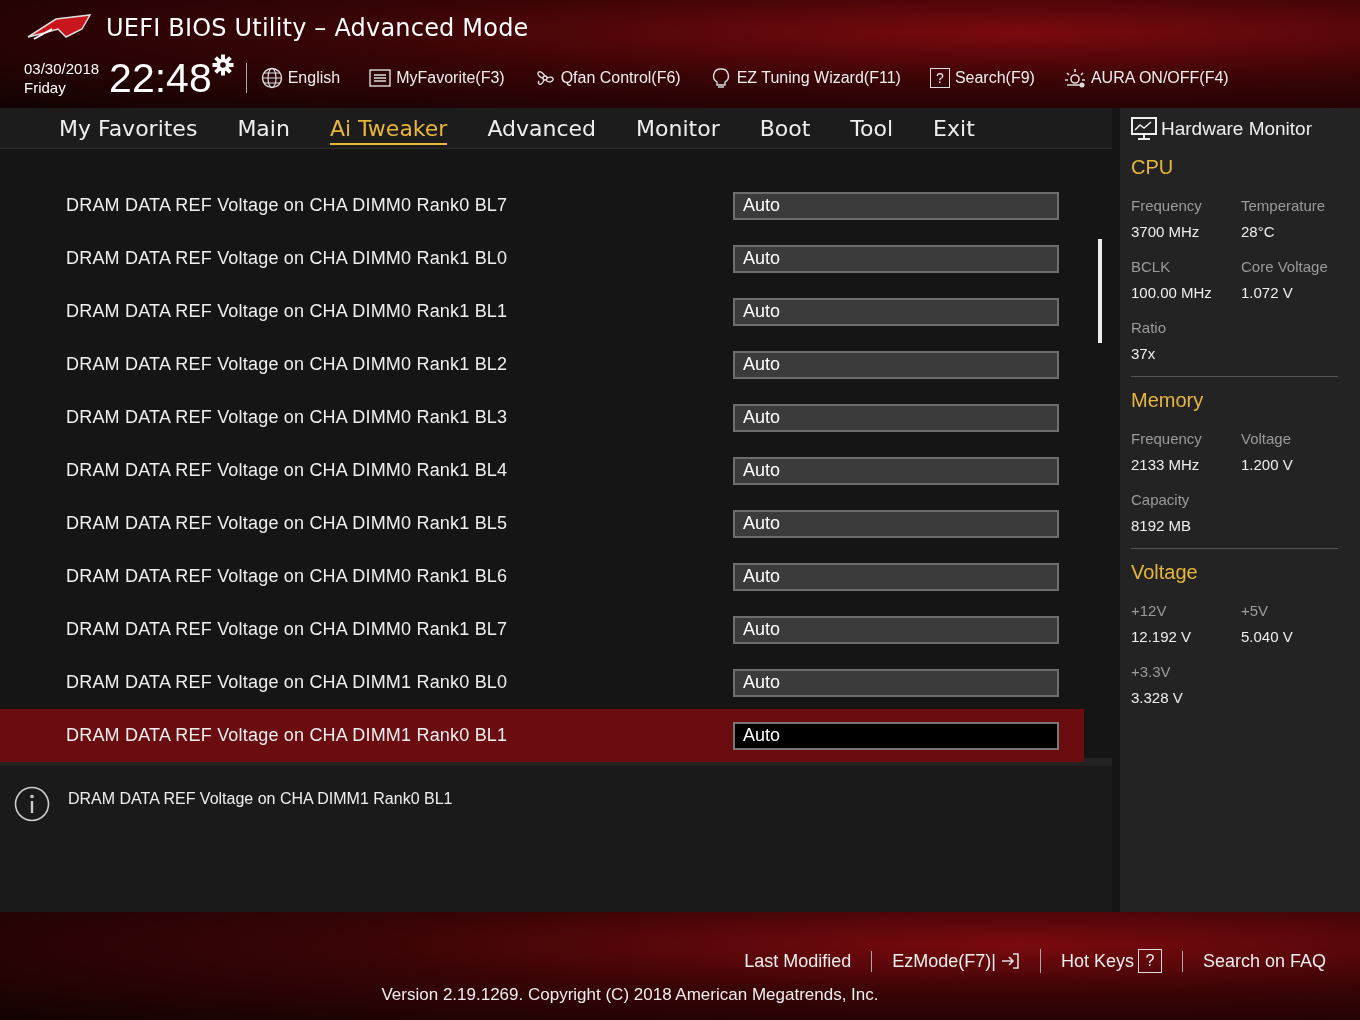 The height and width of the screenshot is (1020, 1360). I want to click on menu-tab: Advanced, so click(542, 128).